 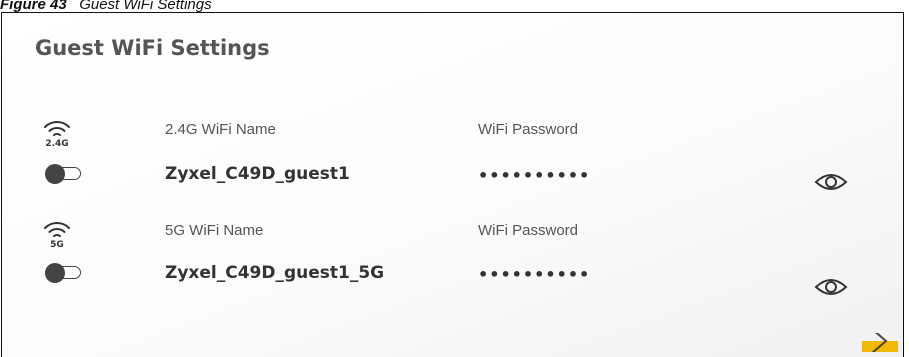 What do you see at coordinates (214, 230) in the screenshot?
I see `wifi-name-label-5g: 5G WiFi Name` at bounding box center [214, 230].